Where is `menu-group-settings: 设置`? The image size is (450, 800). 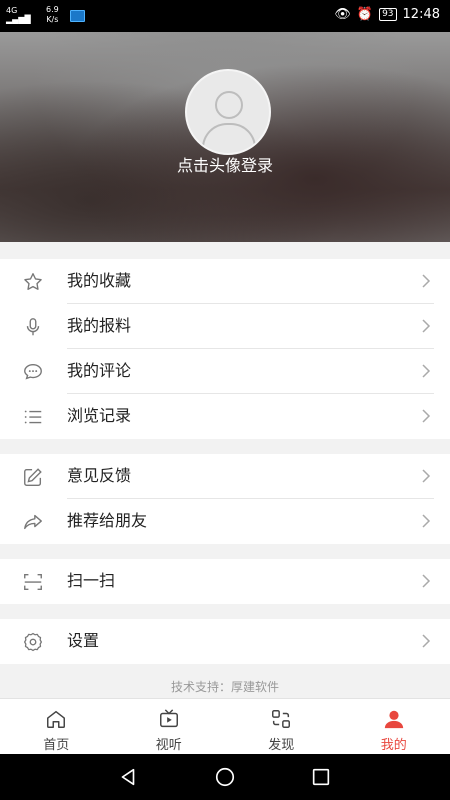 menu-group-settings: 设置 is located at coordinates (225, 641).